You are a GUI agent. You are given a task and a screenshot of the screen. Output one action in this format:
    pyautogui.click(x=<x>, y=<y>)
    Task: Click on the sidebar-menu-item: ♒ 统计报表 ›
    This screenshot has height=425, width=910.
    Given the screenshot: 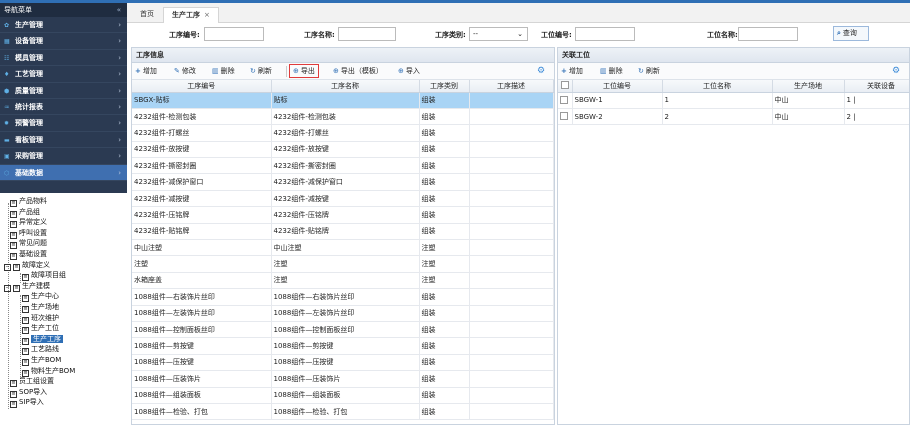 What is the action you would take?
    pyautogui.click(x=63, y=107)
    